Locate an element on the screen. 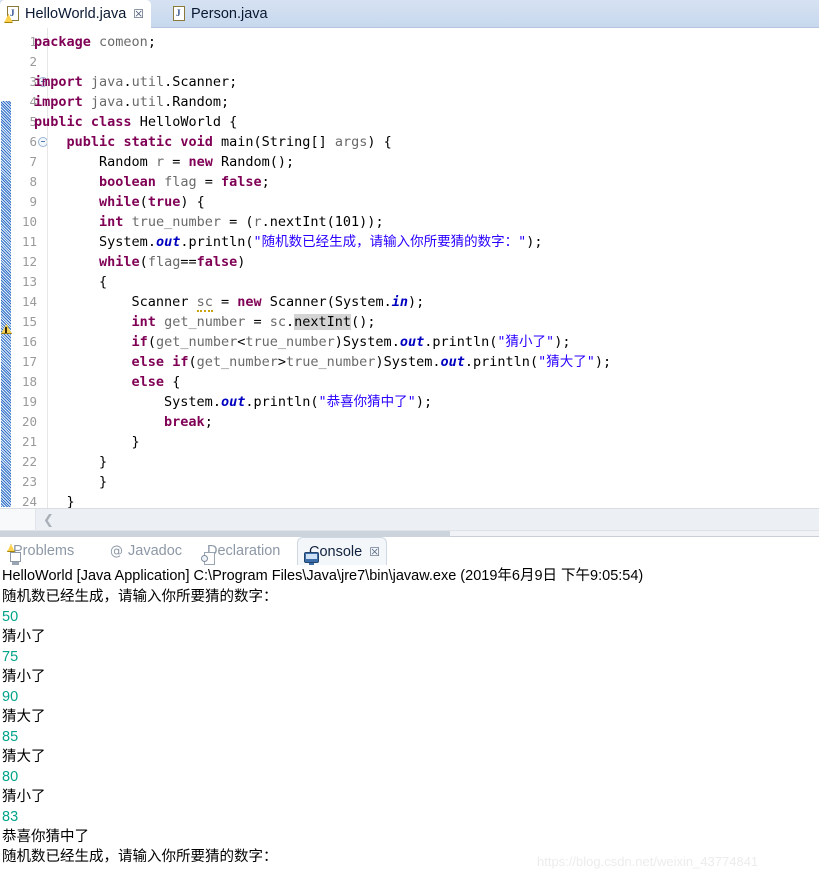 The height and width of the screenshot is (883, 819). javadoc-icon: @ is located at coordinates (116, 551).